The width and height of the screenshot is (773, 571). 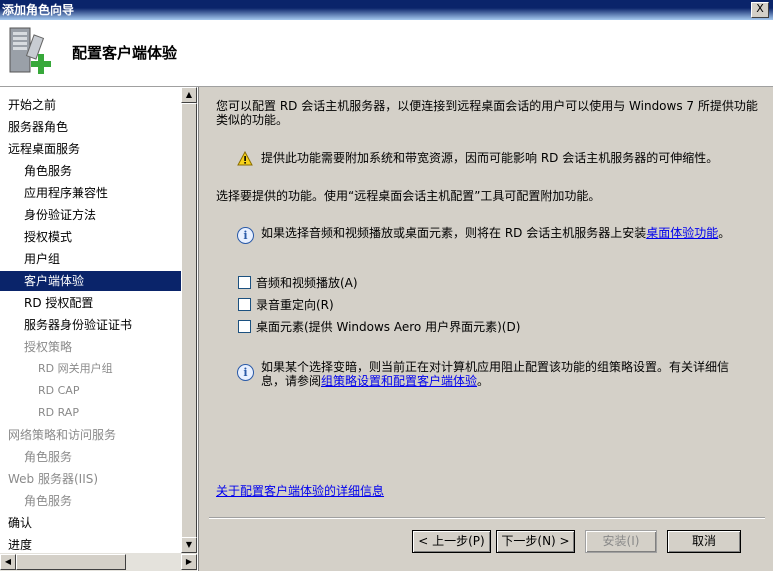 What do you see at coordinates (8, 562) in the screenshot?
I see `scroll-left-arrow-icon: ◀` at bounding box center [8, 562].